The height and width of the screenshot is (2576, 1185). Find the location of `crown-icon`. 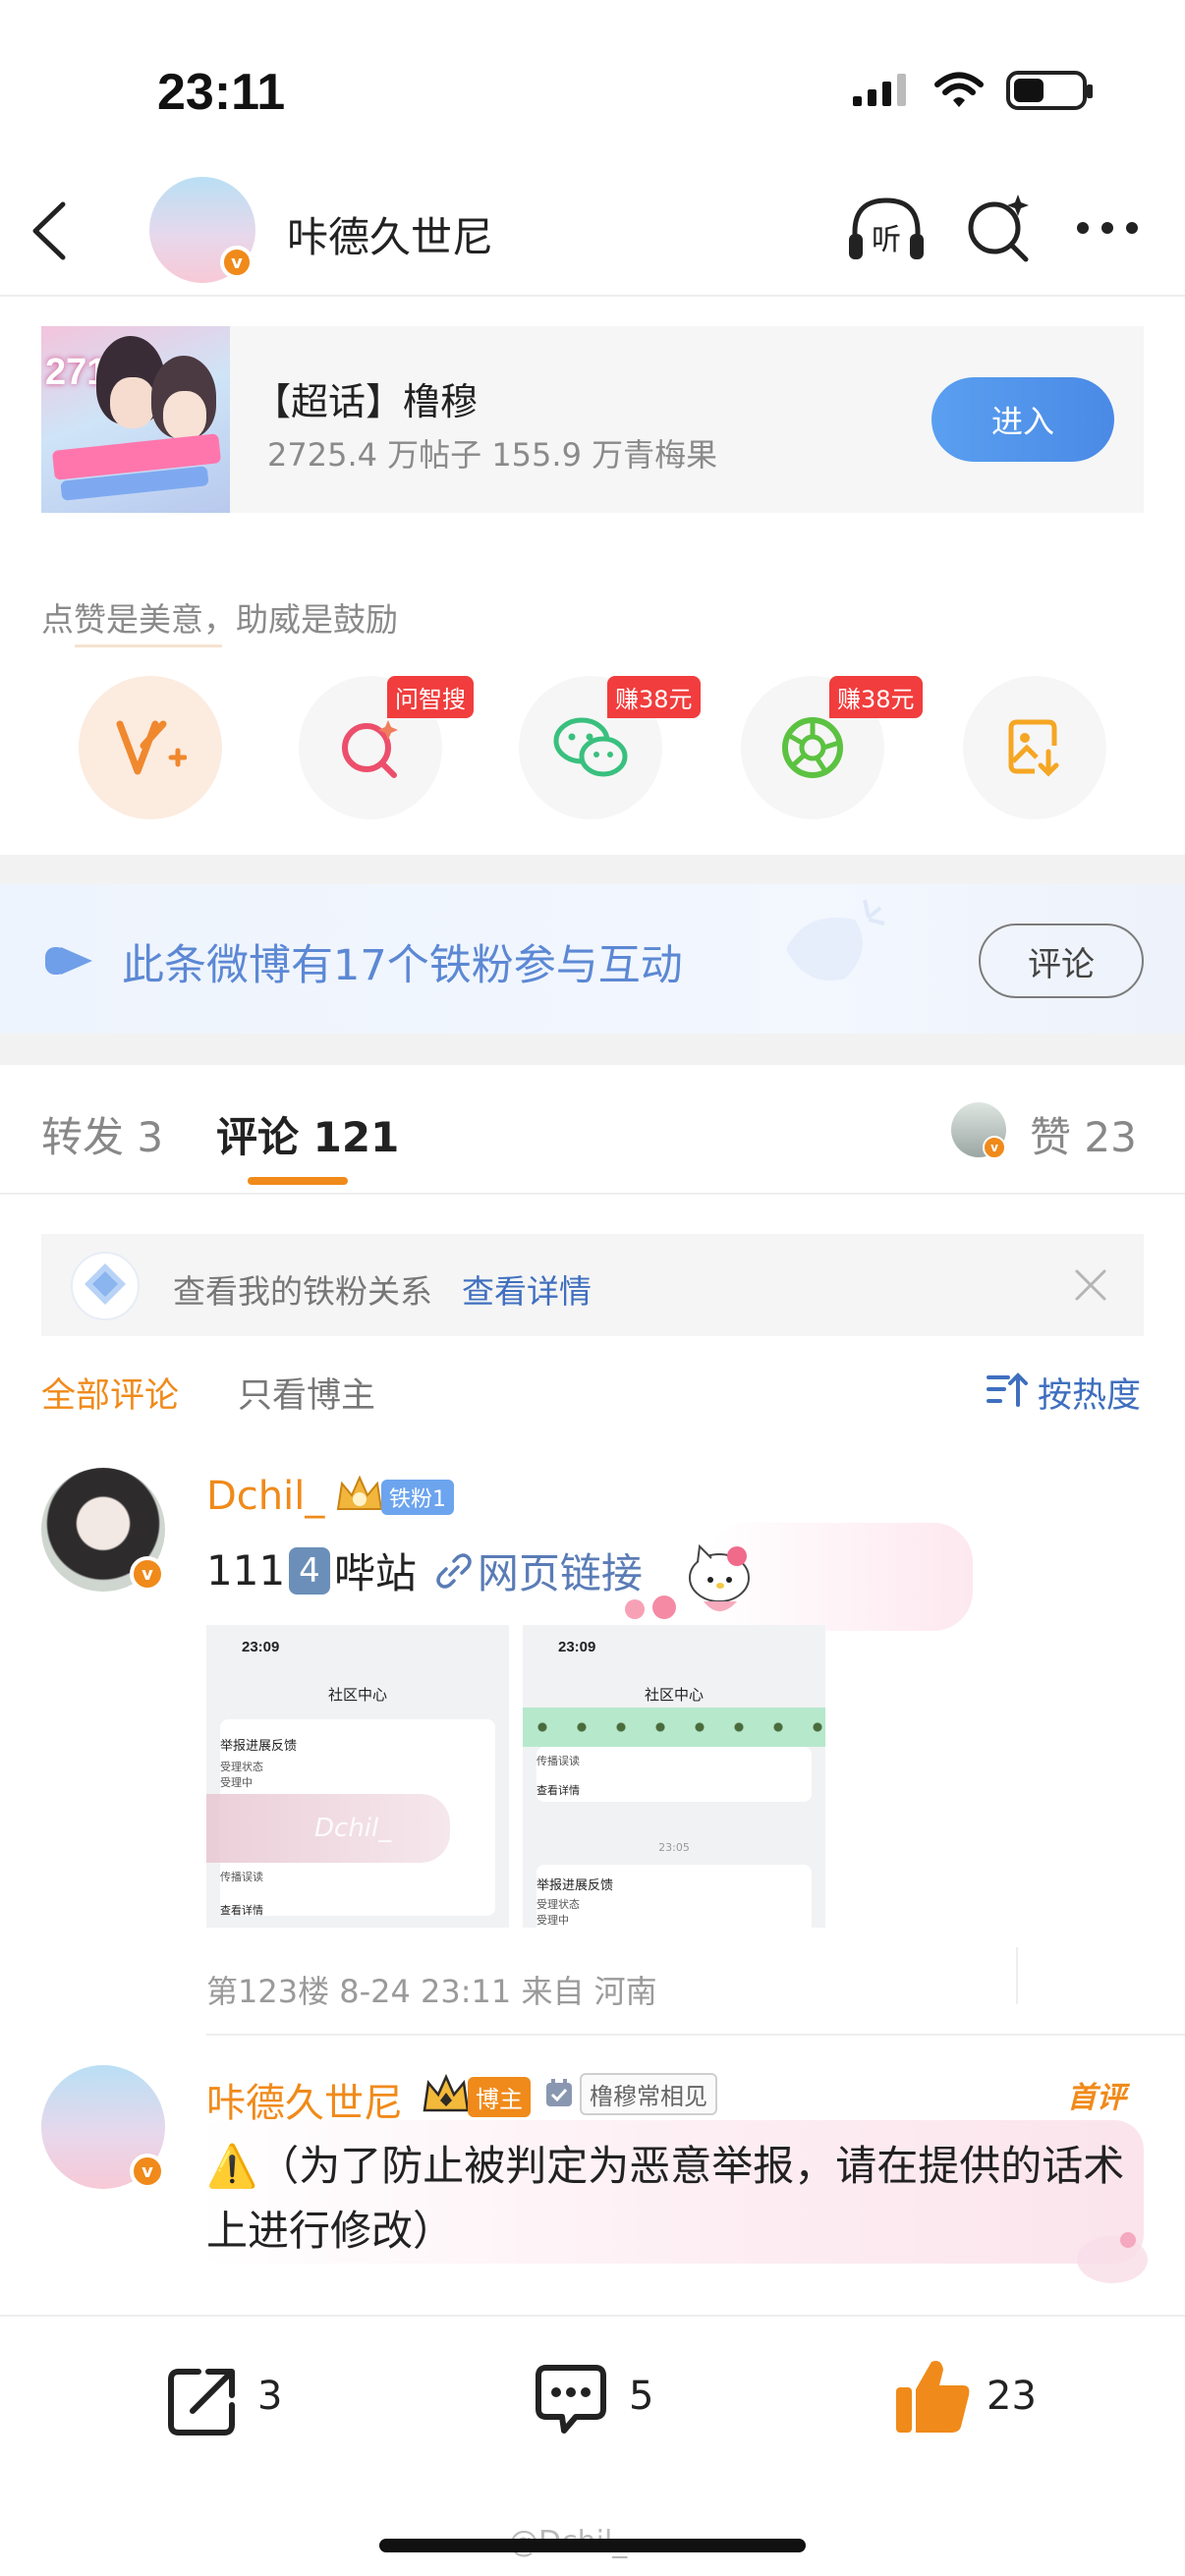

crown-icon is located at coordinates (359, 1492).